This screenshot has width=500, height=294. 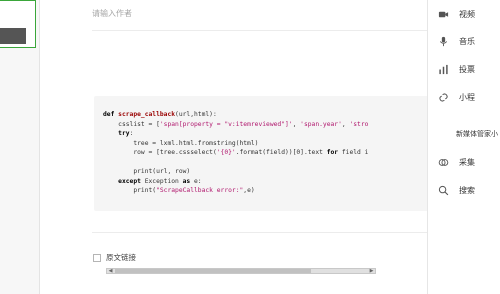 I want to click on sidebar-item-label: 音乐, so click(x=467, y=41).